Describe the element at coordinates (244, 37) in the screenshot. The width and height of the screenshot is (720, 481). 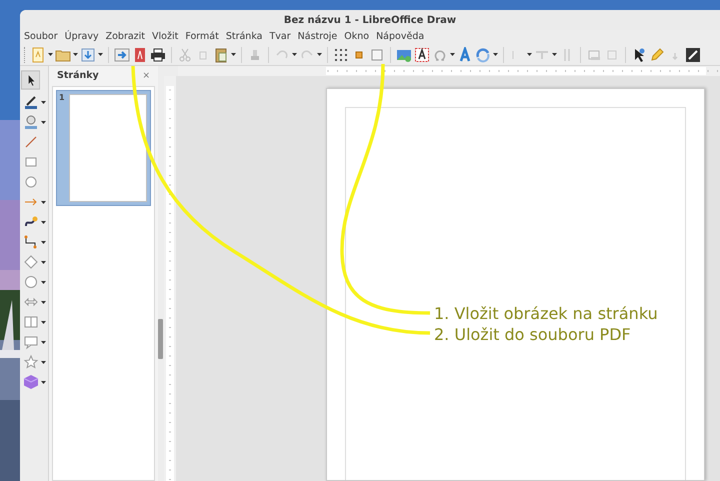
I see `menu-item: Stránka` at that location.